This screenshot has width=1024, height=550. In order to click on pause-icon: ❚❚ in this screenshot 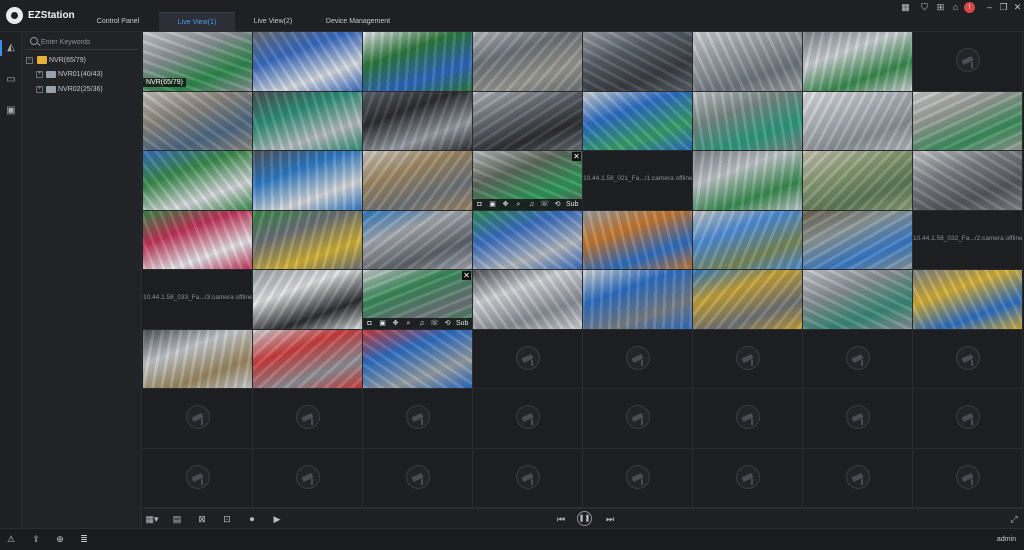, I will do `click(584, 518)`.